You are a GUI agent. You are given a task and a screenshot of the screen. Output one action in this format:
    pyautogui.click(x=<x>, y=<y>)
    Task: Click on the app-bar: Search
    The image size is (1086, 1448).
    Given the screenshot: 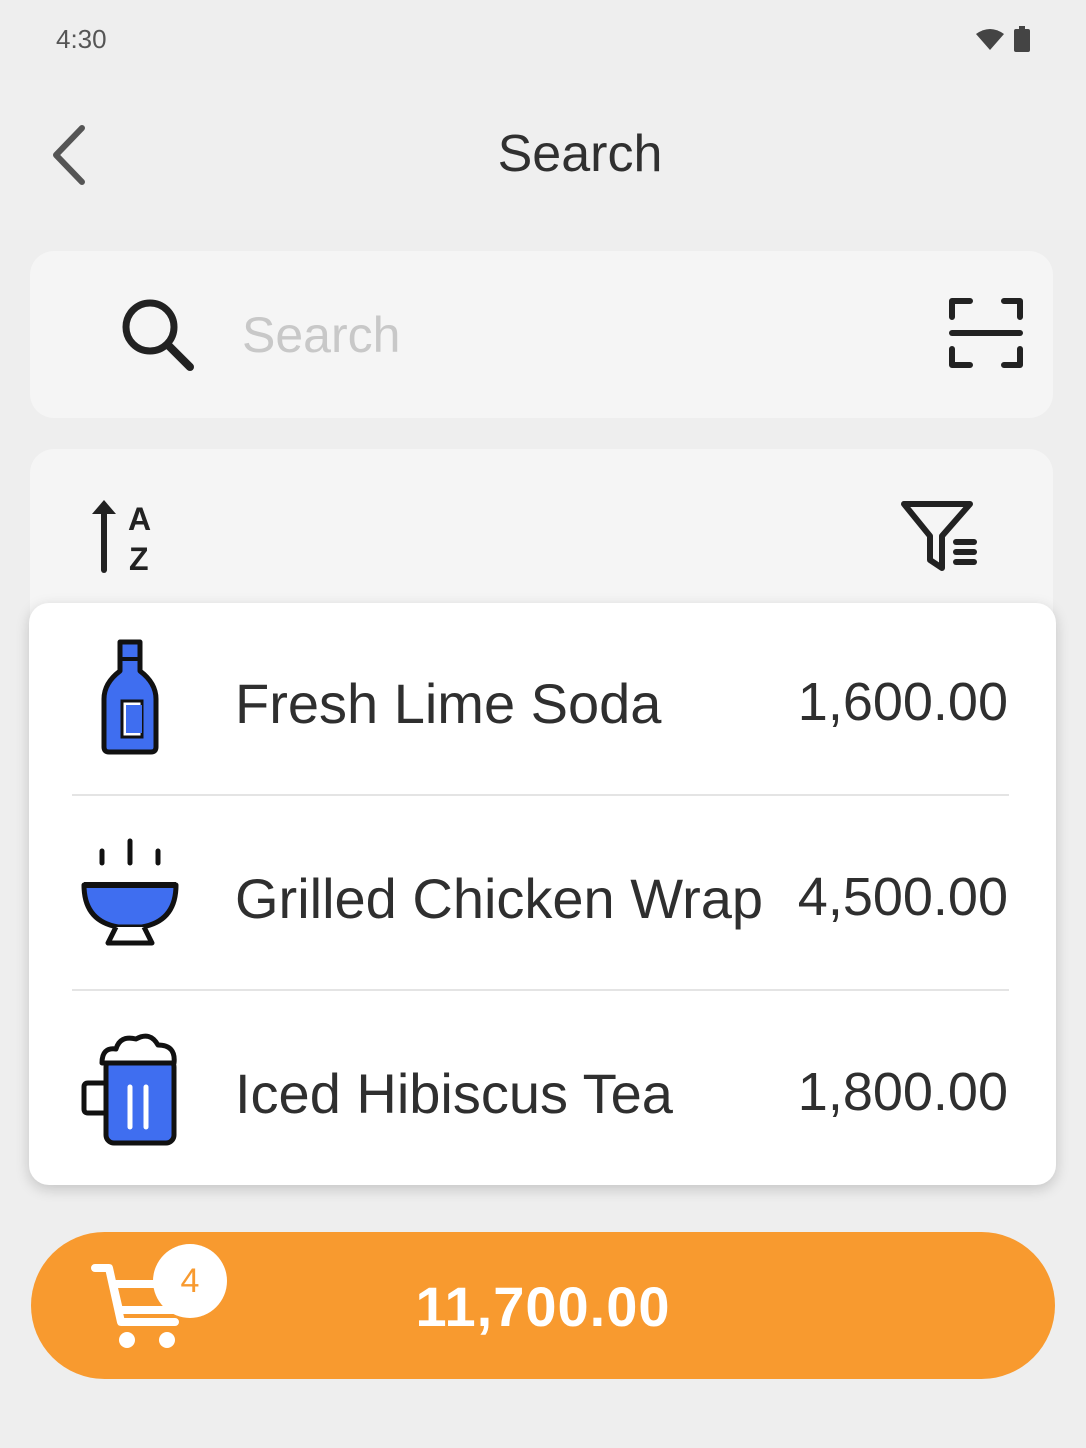 What is the action you would take?
    pyautogui.click(x=543, y=155)
    